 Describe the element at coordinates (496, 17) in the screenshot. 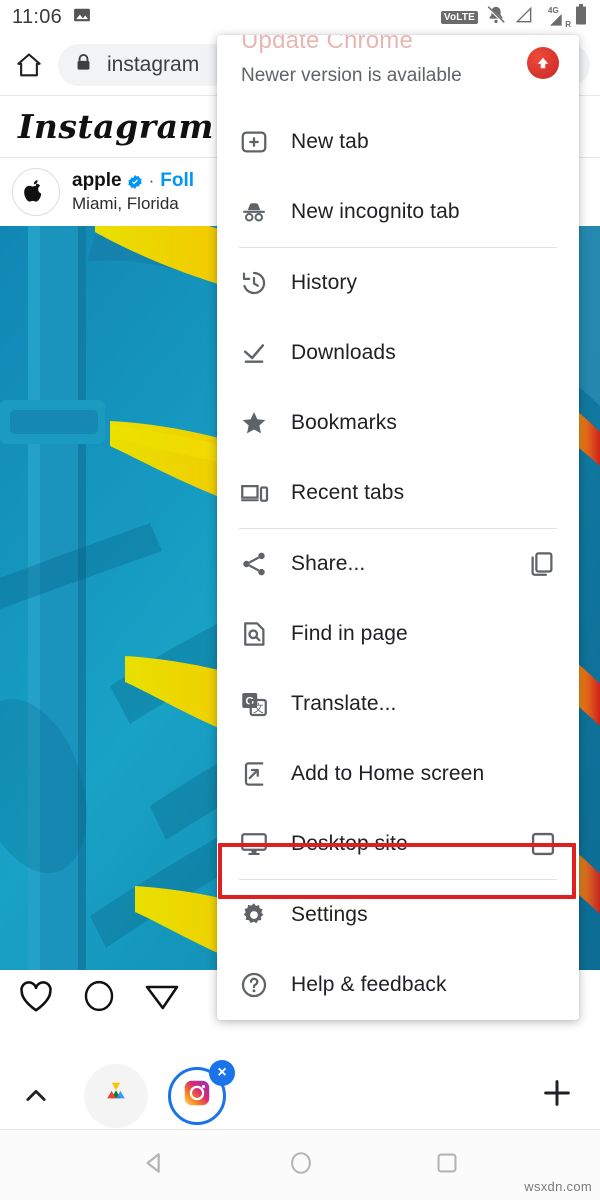

I see `notifications-muted-icon` at that location.